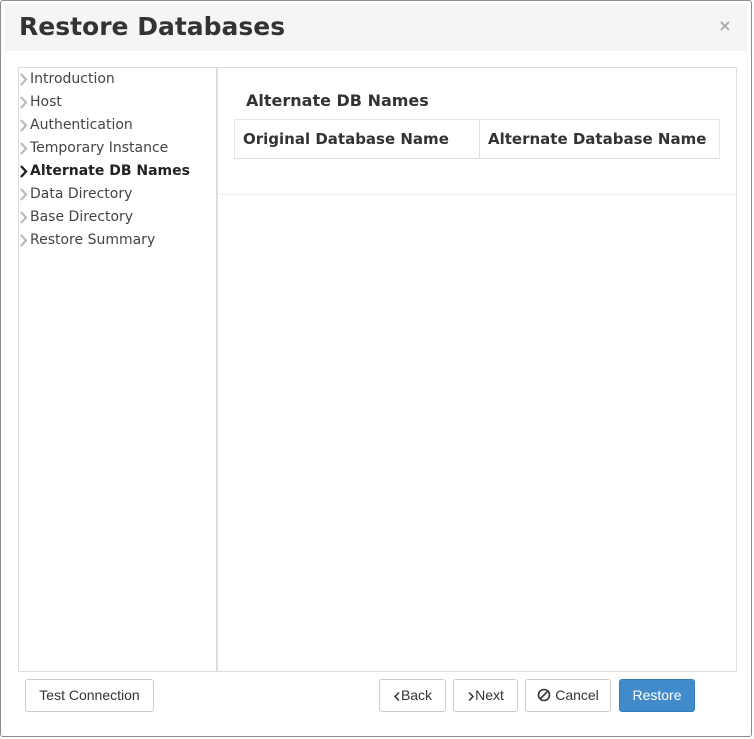 Image resolution: width=754 pixels, height=739 pixels. I want to click on step-alternate-db-names: Alternate DB Names, so click(104, 171).